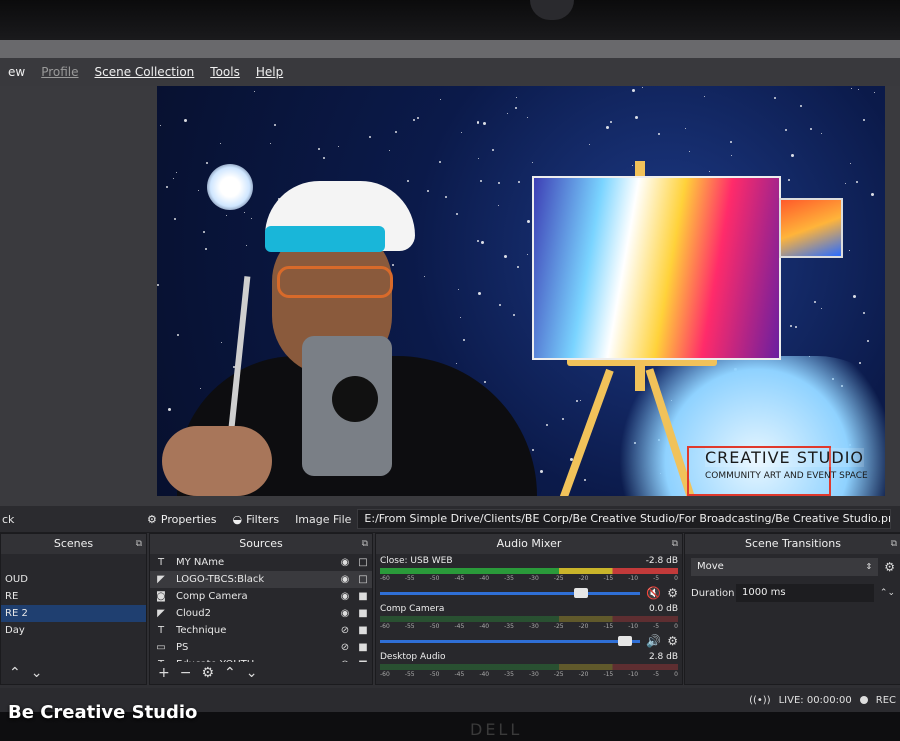 The width and height of the screenshot is (900, 741). What do you see at coordinates (869, 566) in the screenshot?
I see `updown-icon: ⇕` at bounding box center [869, 566].